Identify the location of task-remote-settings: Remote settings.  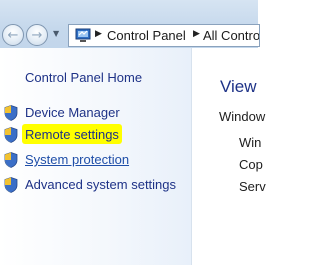
(95, 135).